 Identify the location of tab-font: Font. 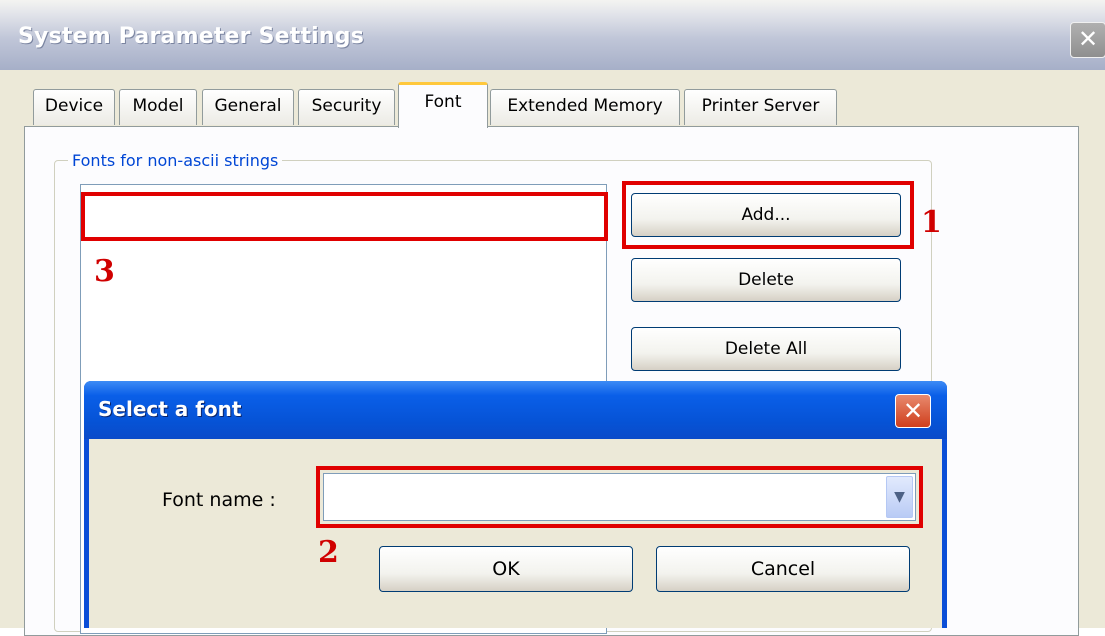
(443, 105).